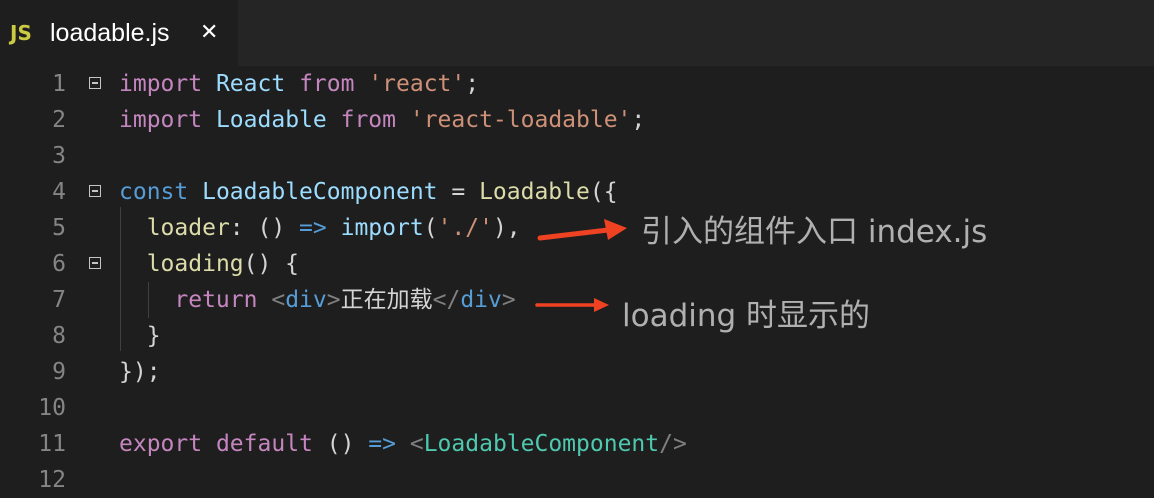 Image resolution: width=1154 pixels, height=498 pixels. I want to click on annotation-entry-text: 引入的组件入口 index.js, so click(814, 232).